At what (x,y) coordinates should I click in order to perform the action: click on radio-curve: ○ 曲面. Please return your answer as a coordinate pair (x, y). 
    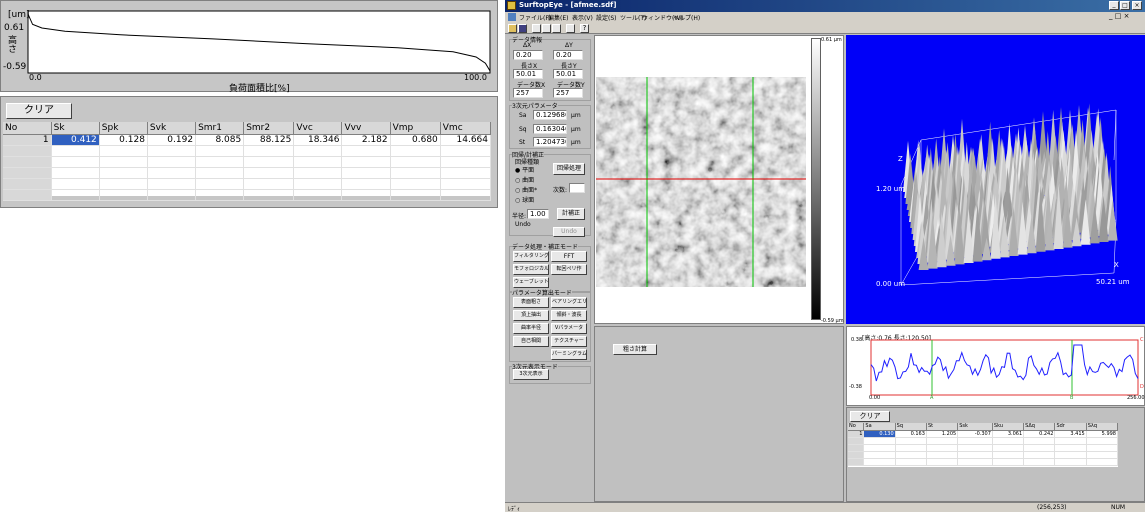
    Looking at the image, I should click on (524, 179).